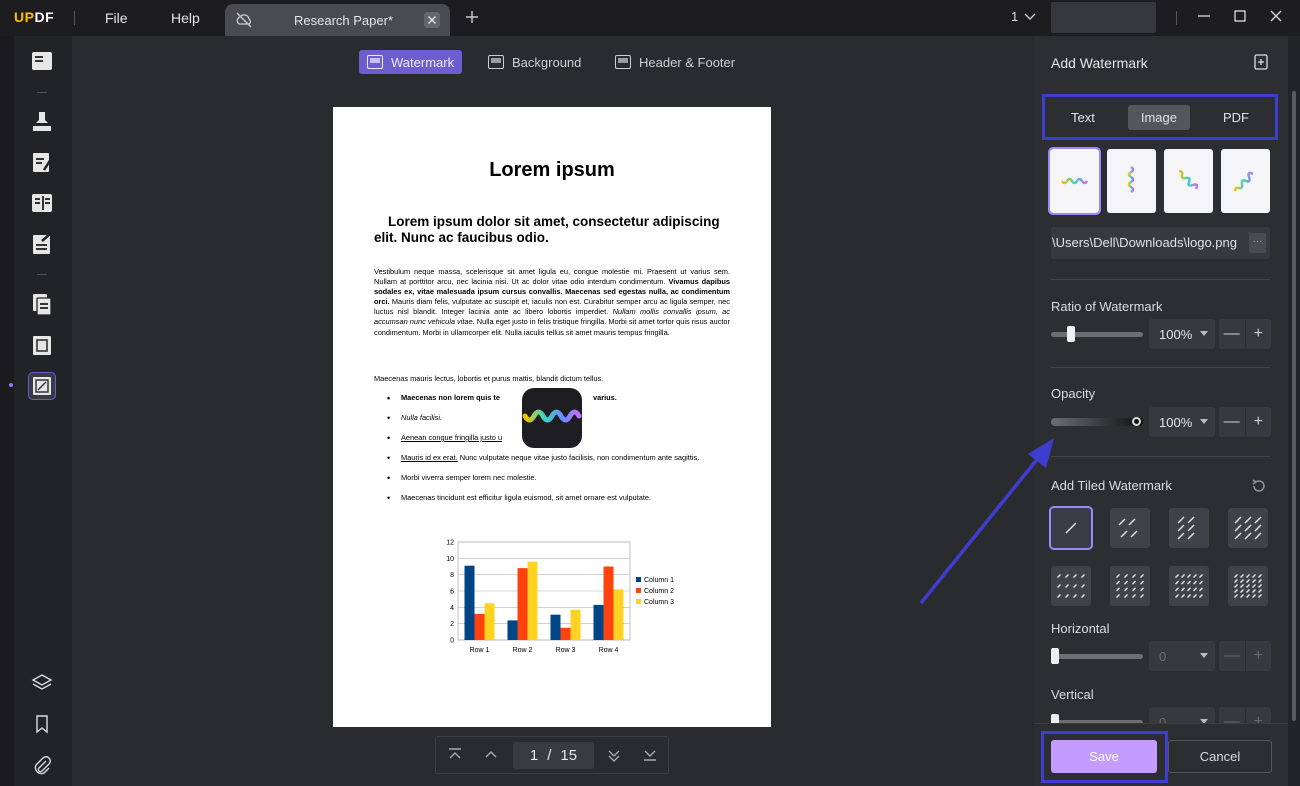  I want to click on close-window-icon, so click(1276, 16).